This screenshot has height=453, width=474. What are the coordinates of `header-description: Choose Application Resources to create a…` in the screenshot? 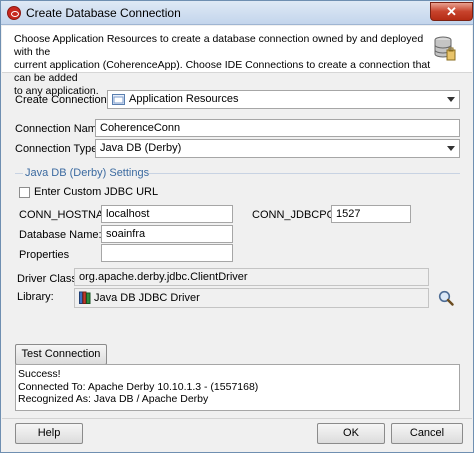 It's located at (222, 65).